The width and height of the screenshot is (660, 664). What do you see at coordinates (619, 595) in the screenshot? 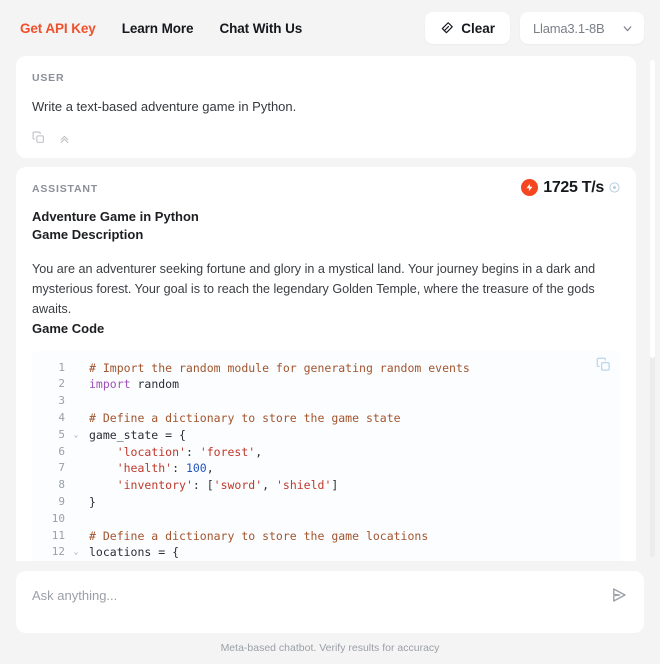
I see `send-button` at bounding box center [619, 595].